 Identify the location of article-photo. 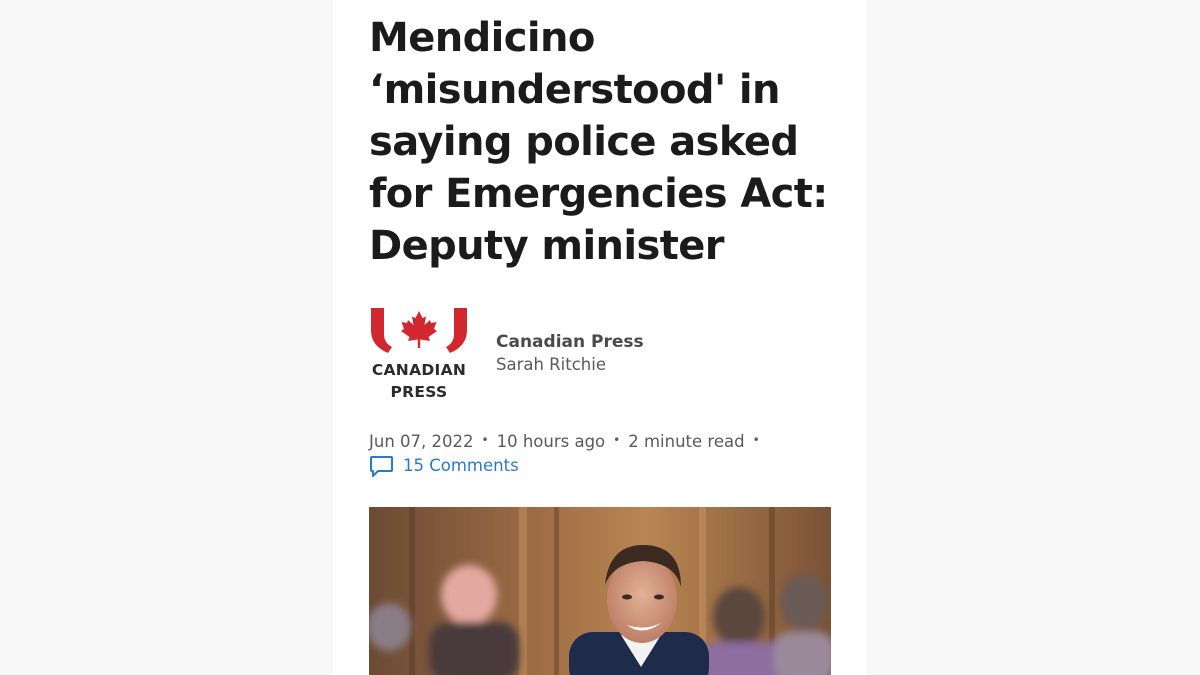
(600, 591).